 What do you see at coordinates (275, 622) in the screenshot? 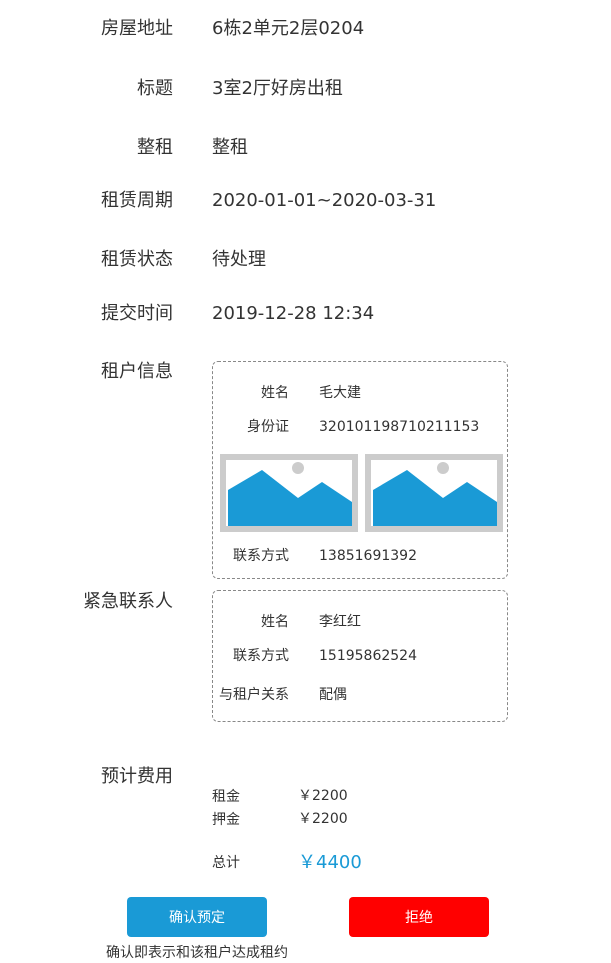
I see `emergency-name-label: 姓名` at bounding box center [275, 622].